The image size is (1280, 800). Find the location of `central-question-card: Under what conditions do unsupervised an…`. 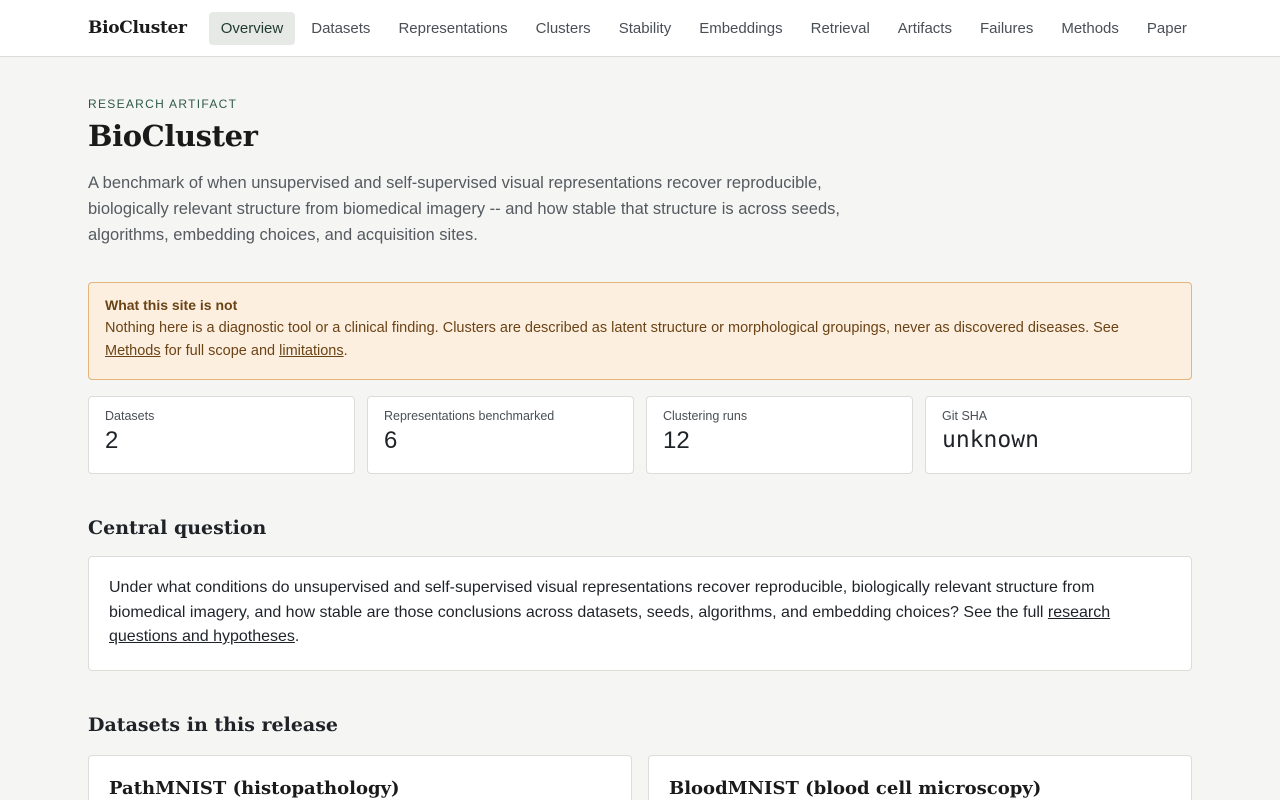

central-question-card: Under what conditions do unsupervised an… is located at coordinates (640, 613).